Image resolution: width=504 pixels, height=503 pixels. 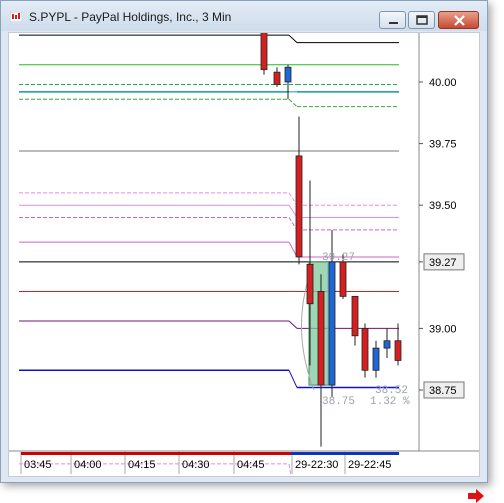 I want to click on price-tick-label: 39.50, so click(x=443, y=206).